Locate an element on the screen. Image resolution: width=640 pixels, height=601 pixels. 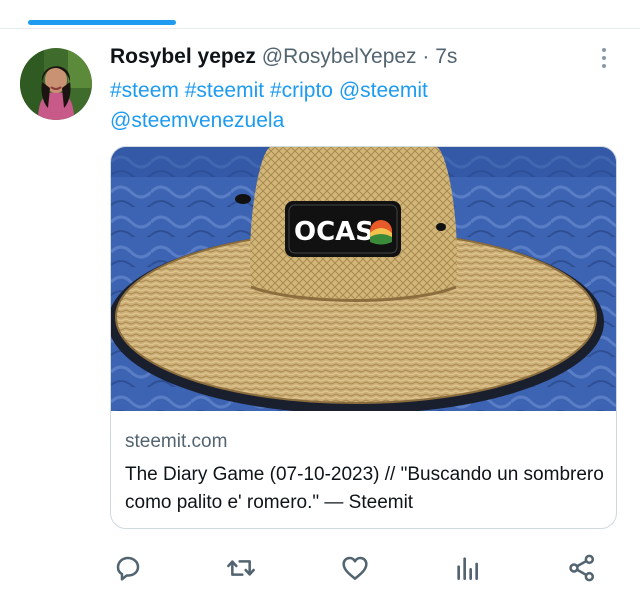
share-icon is located at coordinates (582, 568).